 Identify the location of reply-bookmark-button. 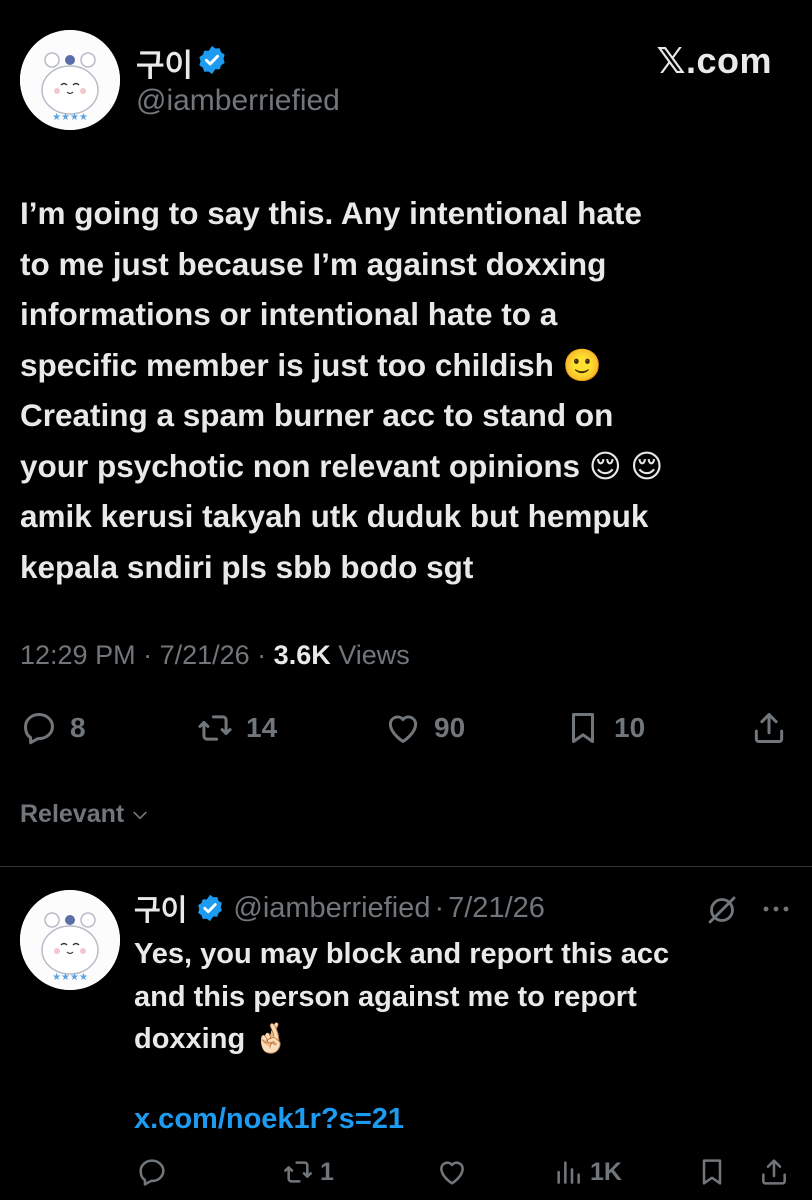
(712, 1172).